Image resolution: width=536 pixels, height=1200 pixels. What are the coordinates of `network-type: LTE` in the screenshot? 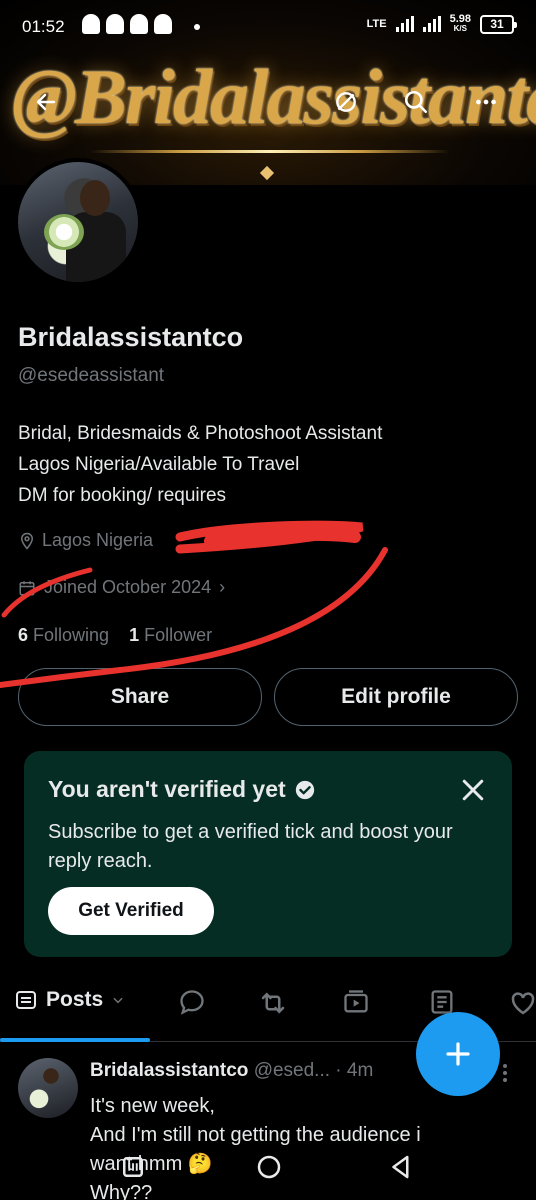 It's located at (376, 24).